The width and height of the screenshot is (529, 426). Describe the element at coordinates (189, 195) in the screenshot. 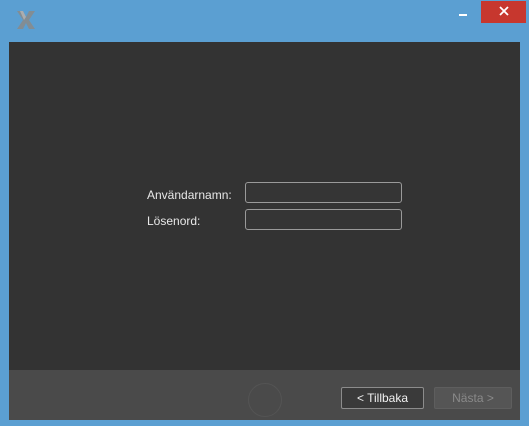

I see `username-label: Användarnamn:` at that location.